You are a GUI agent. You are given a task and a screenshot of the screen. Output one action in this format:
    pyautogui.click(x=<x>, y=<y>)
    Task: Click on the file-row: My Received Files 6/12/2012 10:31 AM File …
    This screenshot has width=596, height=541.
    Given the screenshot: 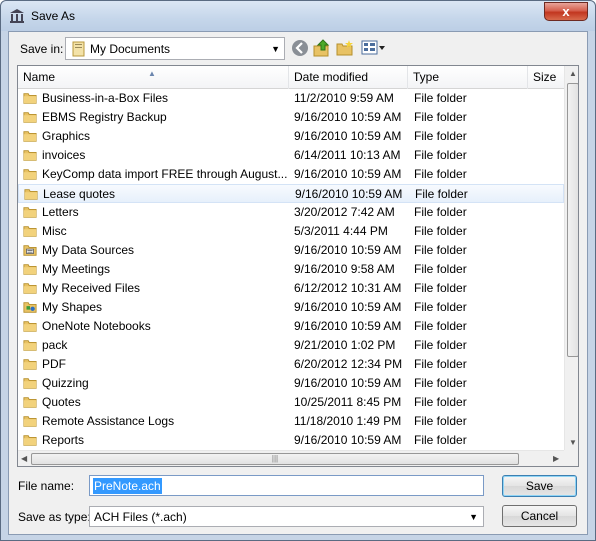 What is the action you would take?
    pyautogui.click(x=291, y=288)
    